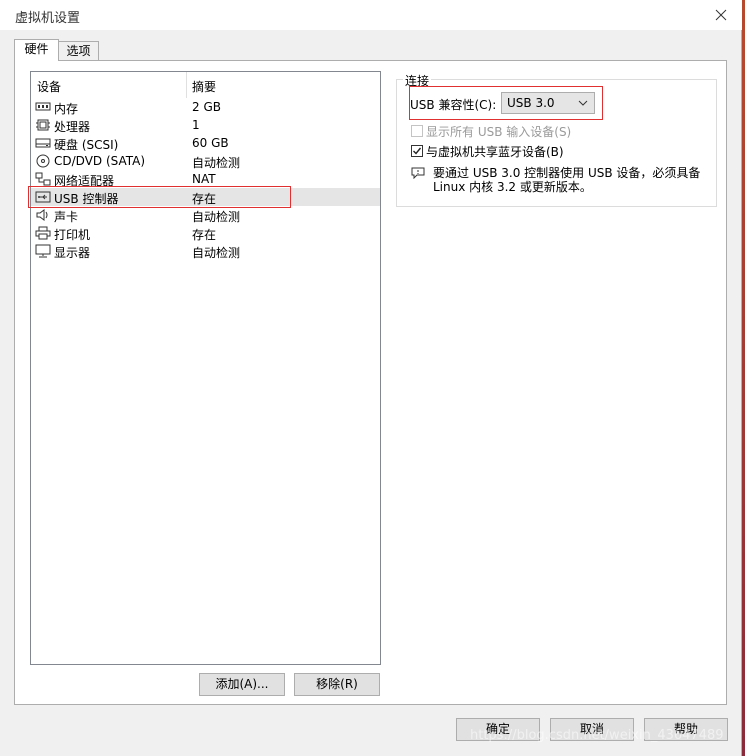  I want to click on device-name: 声卡, so click(66, 217).